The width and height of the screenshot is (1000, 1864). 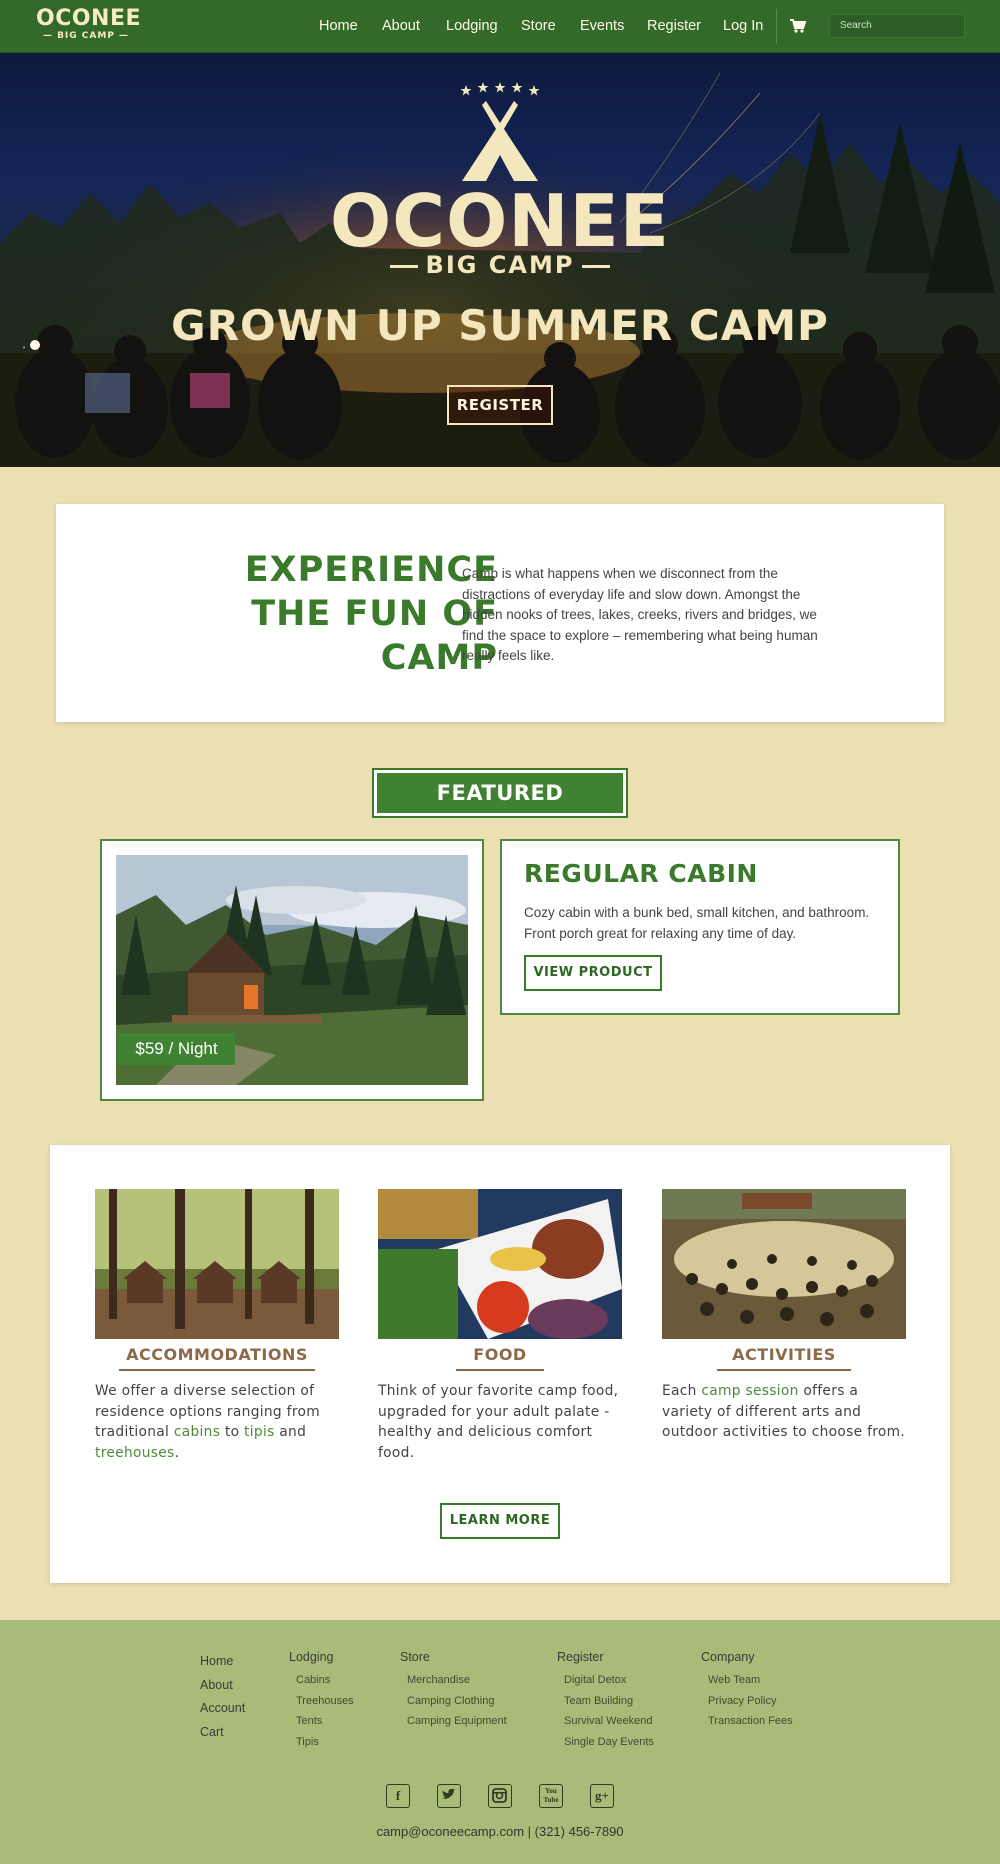 What do you see at coordinates (593, 973) in the screenshot?
I see `view-product-button: VIEW PRODUCT` at bounding box center [593, 973].